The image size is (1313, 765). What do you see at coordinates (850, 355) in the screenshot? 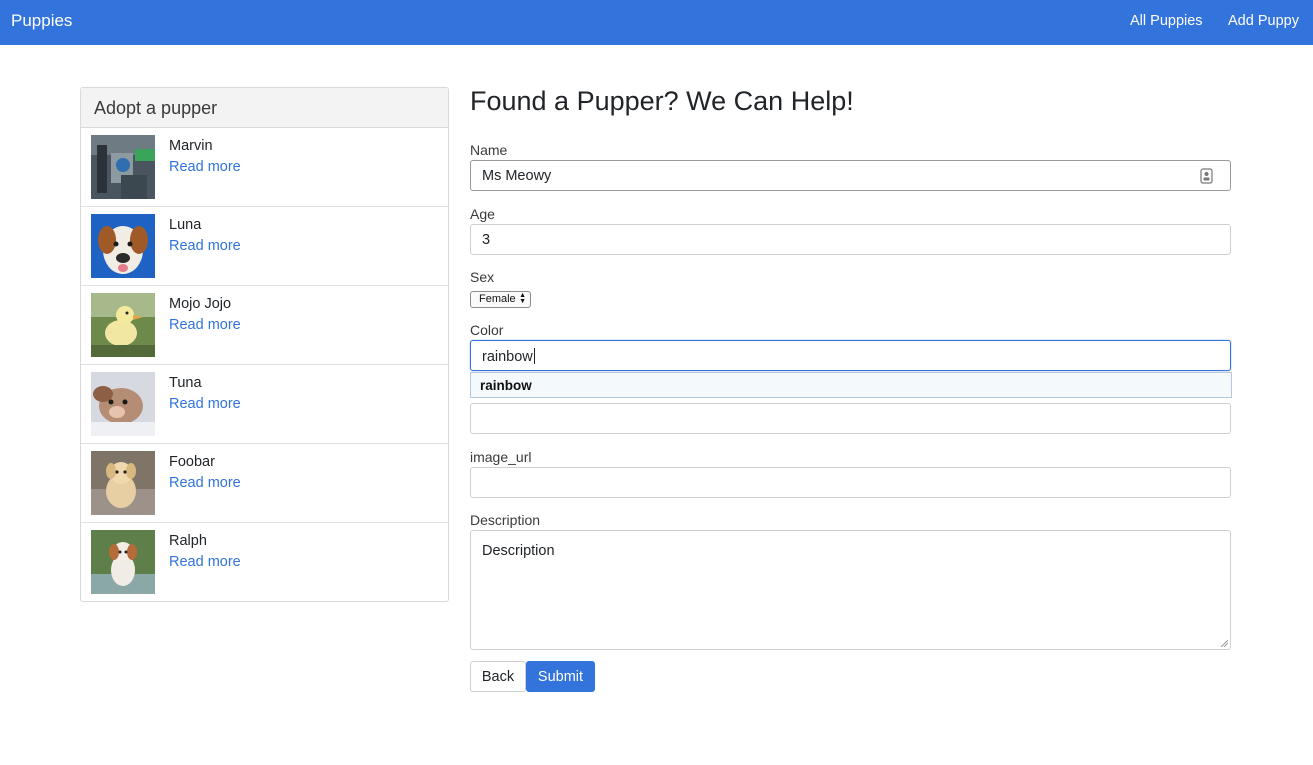
I see `color-input: rainbow` at bounding box center [850, 355].